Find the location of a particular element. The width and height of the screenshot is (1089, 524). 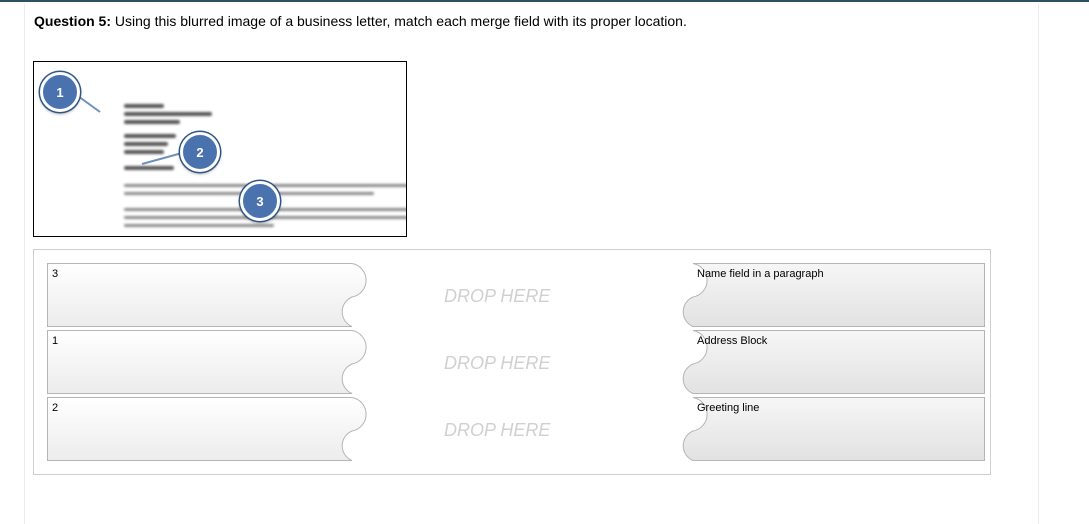

prompt-label: 1 is located at coordinates (55, 341).